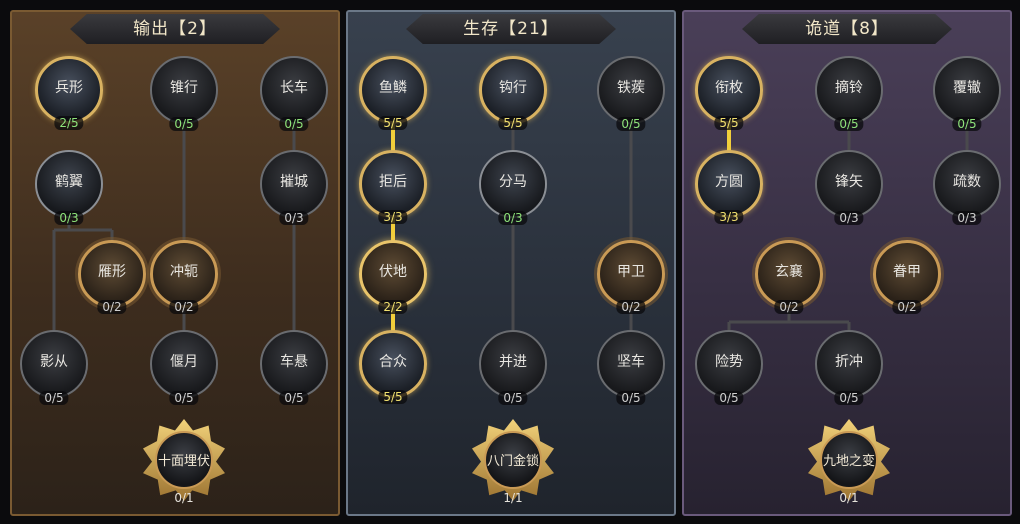  Describe the element at coordinates (907, 272) in the screenshot. I see `talent-name: 眷甲` at that location.